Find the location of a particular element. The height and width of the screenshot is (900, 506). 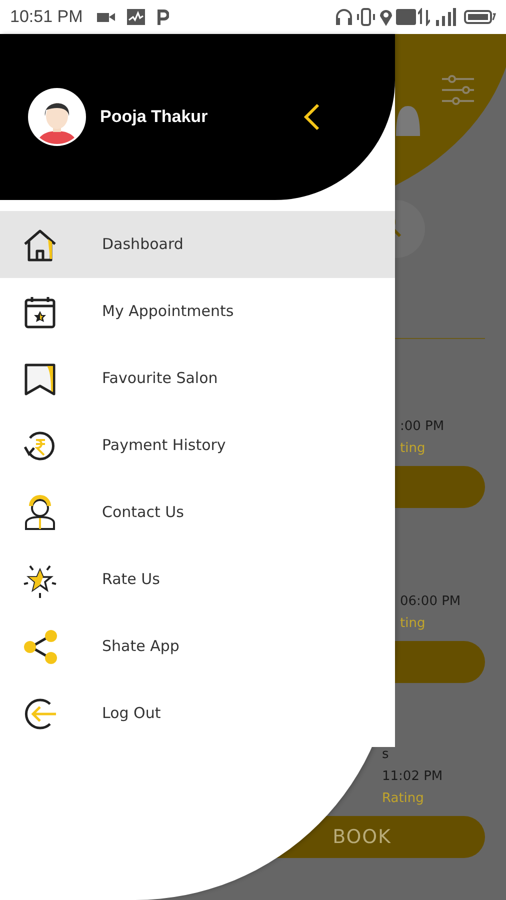

location-icon is located at coordinates (386, 17).